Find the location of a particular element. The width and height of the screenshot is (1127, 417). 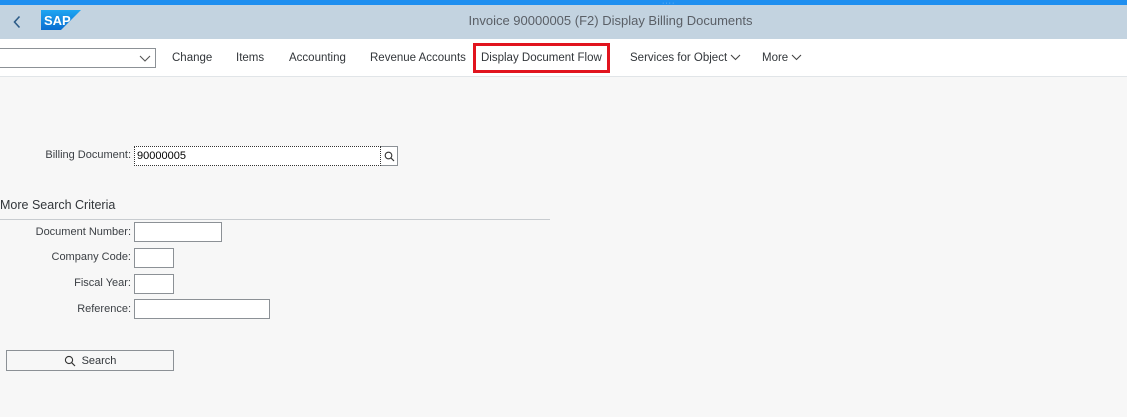

reference-label: Reference: is located at coordinates (104, 309).